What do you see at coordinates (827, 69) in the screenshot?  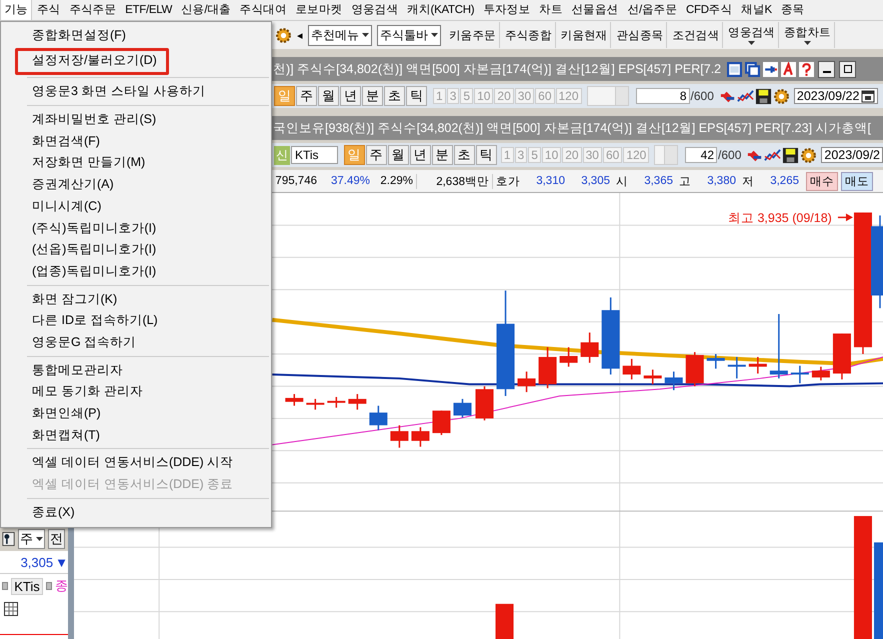 I see `minimize-button` at bounding box center [827, 69].